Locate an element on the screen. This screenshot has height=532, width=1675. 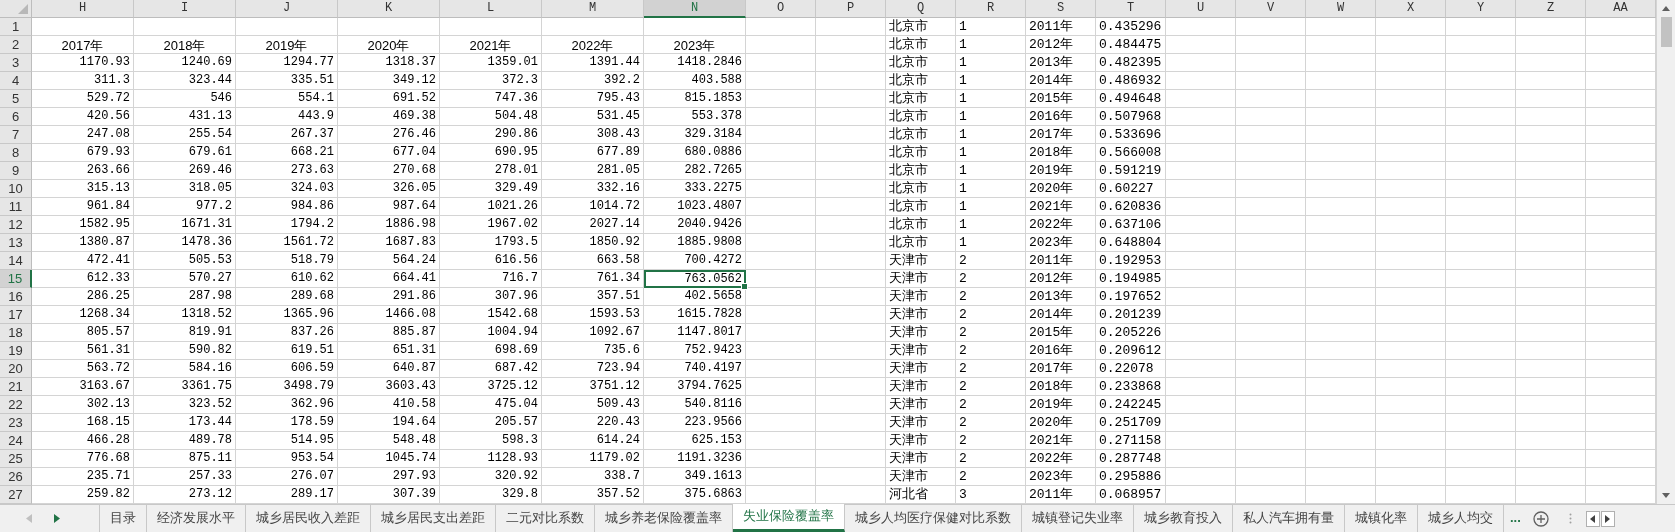
column-header: M is located at coordinates (593, 9).